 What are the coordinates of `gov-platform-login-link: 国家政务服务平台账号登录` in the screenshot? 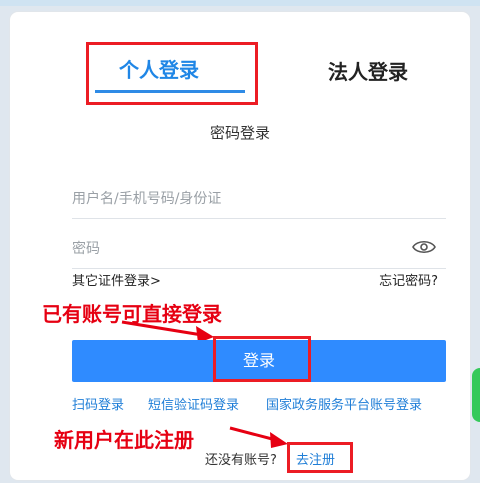 It's located at (344, 403).